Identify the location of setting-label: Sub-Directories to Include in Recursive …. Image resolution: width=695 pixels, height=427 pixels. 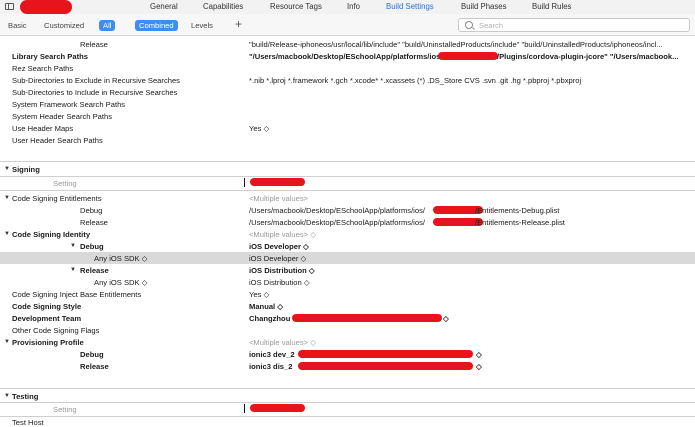
(95, 92).